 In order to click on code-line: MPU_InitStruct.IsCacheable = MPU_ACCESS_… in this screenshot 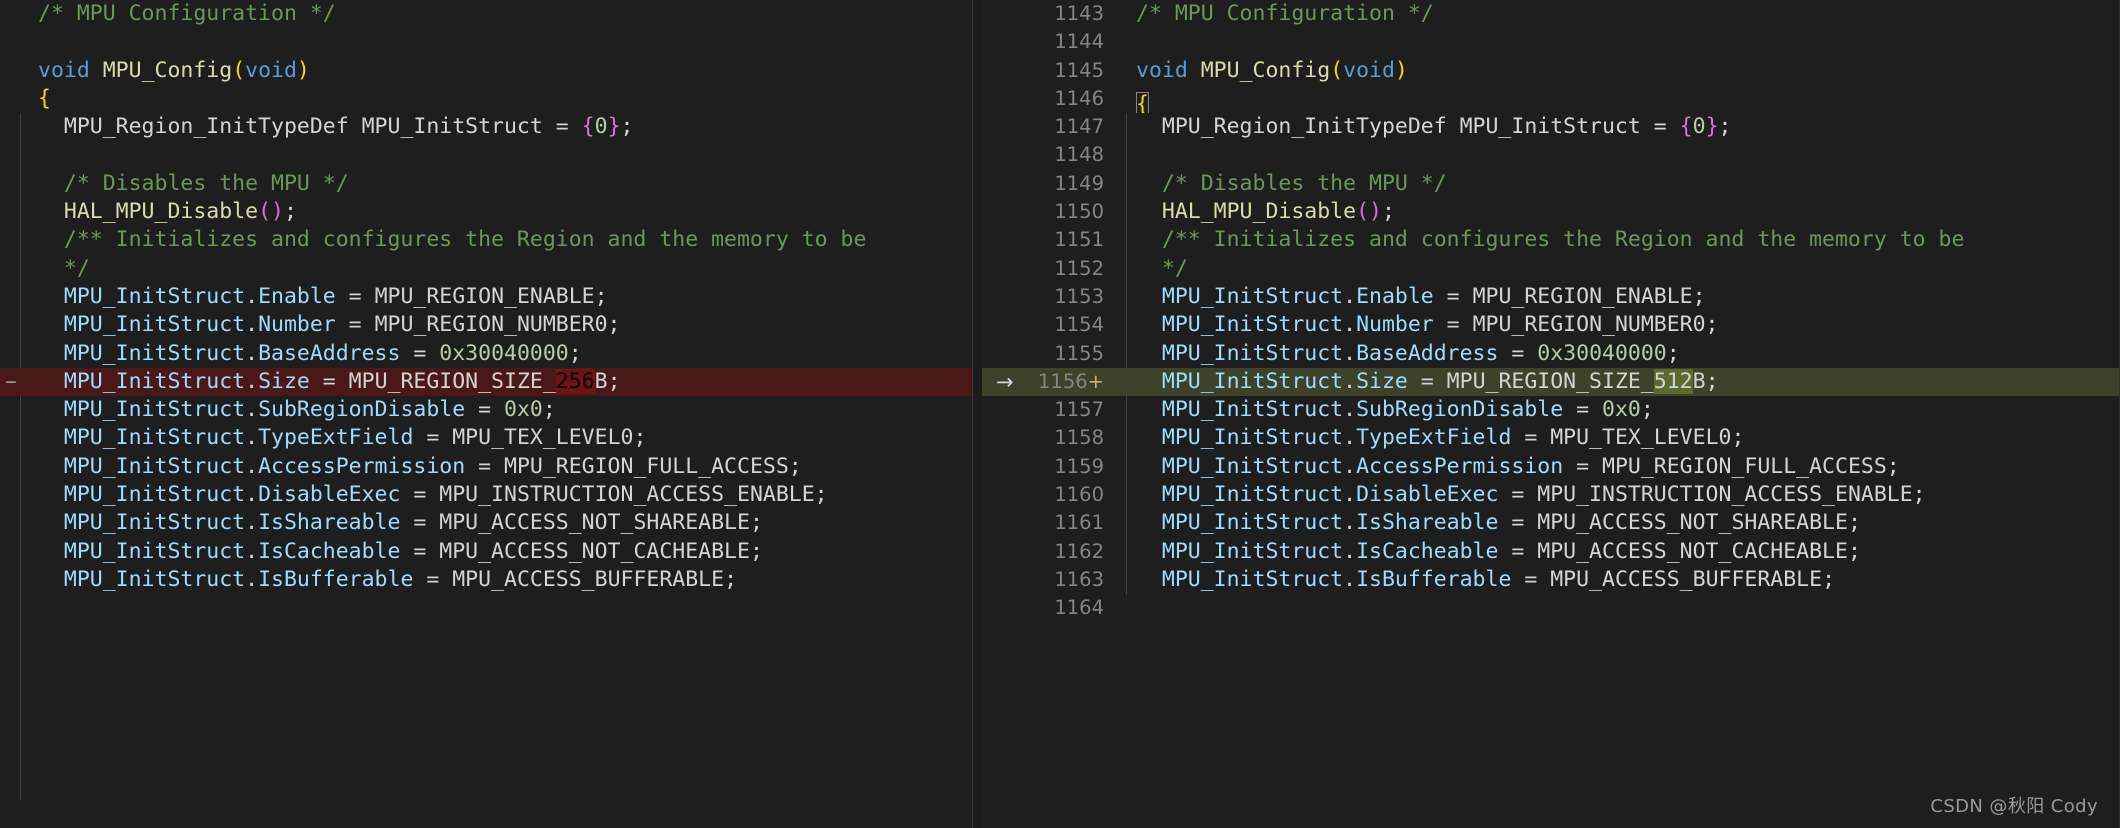, I will do `click(486, 552)`.